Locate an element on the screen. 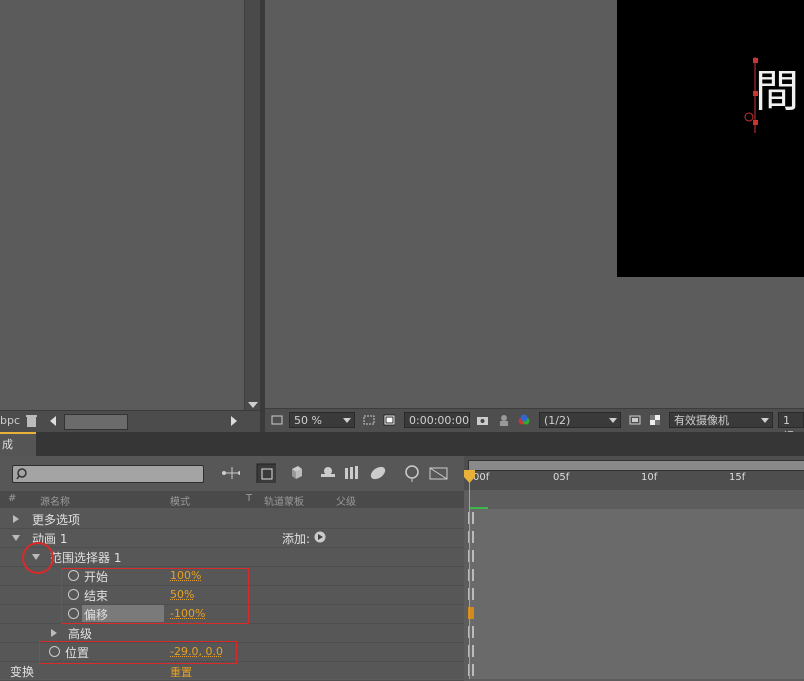  timecode-field: 0:00:00:00 is located at coordinates (437, 420).